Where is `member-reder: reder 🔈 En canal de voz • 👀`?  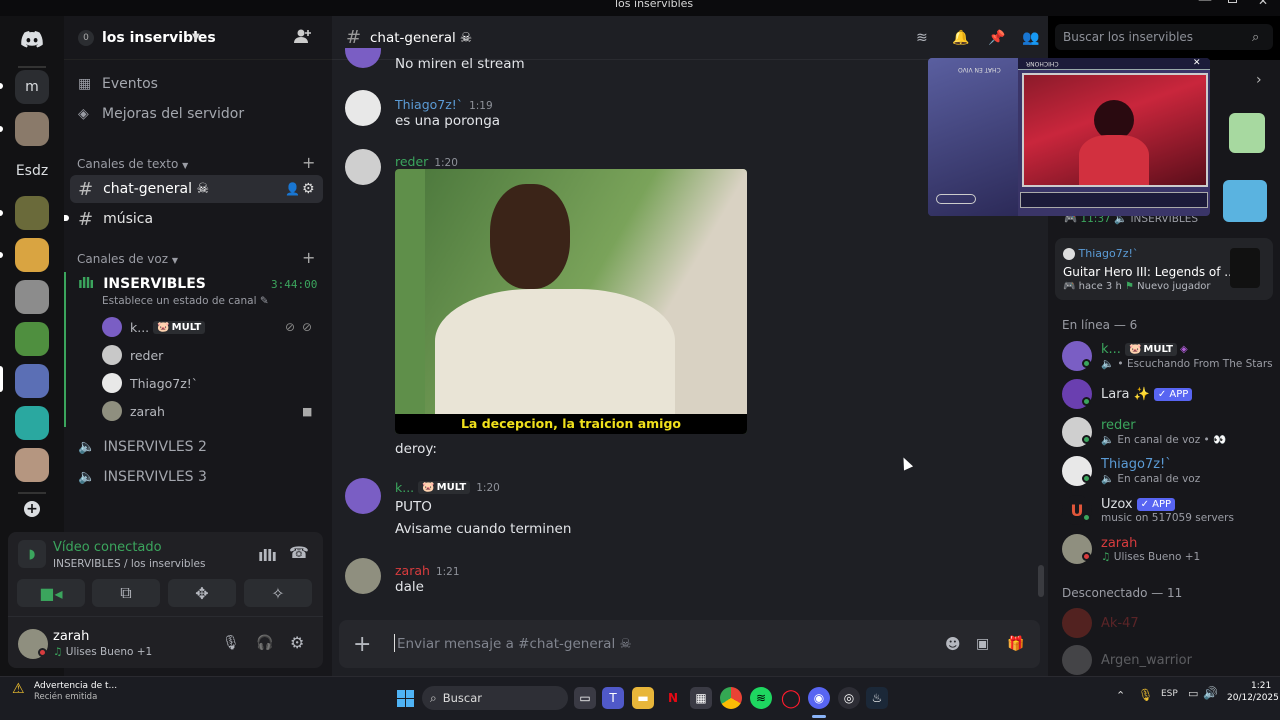 member-reder: reder 🔈 En canal de voz • 👀 is located at coordinates (1144, 432).